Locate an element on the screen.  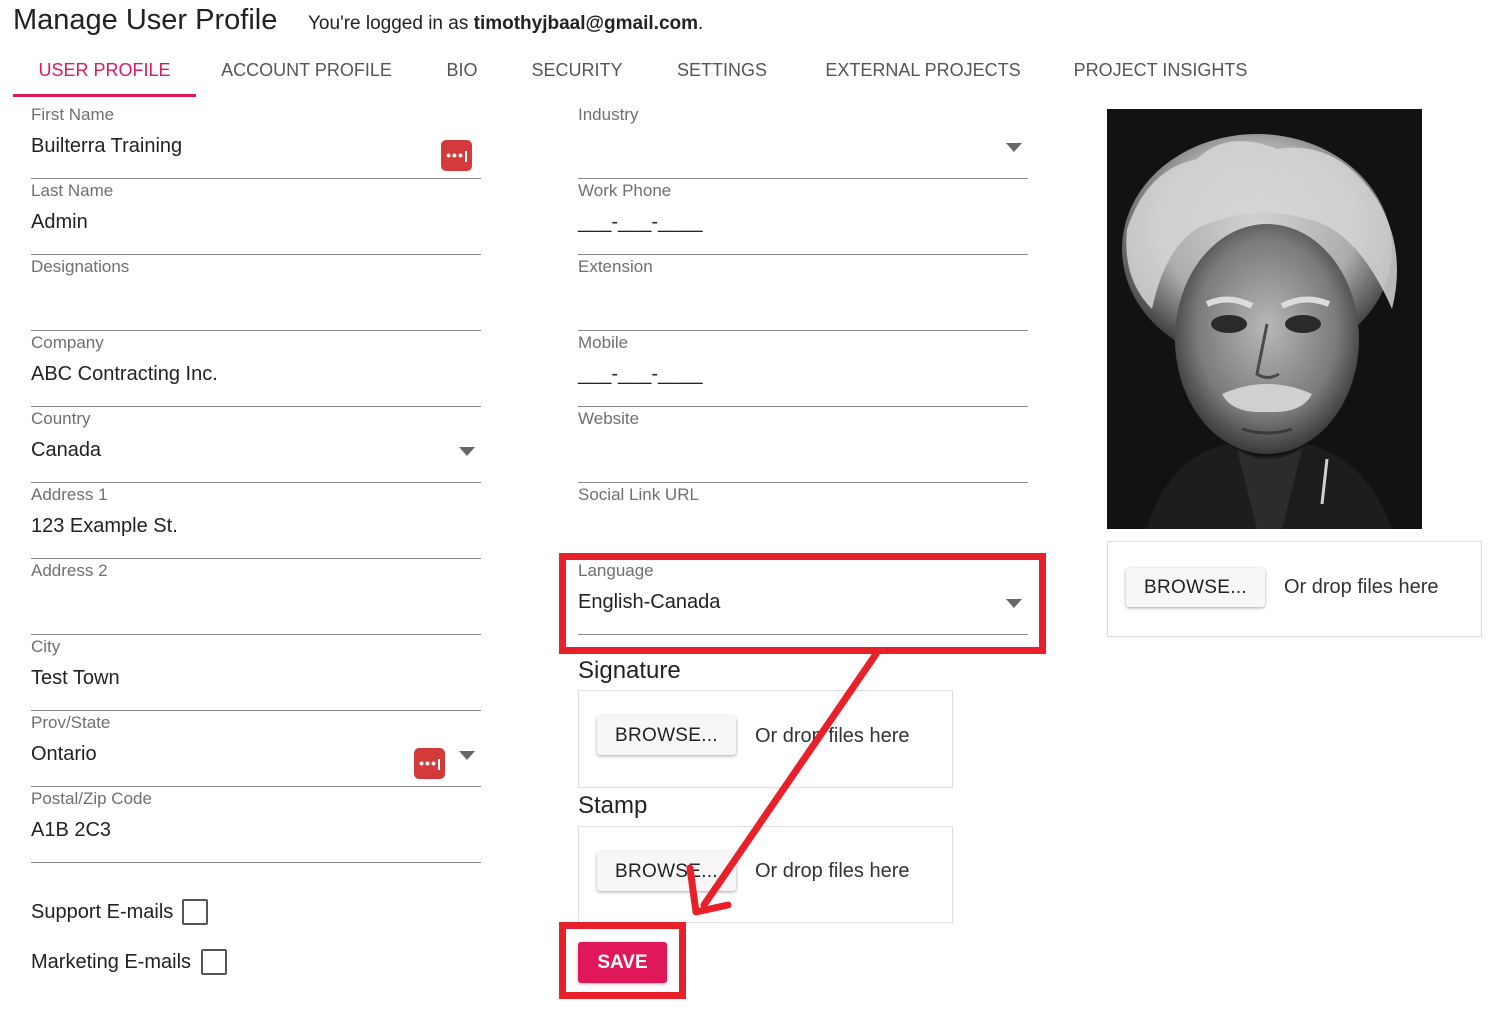
annotation-arrow is located at coordinates (783, 783).